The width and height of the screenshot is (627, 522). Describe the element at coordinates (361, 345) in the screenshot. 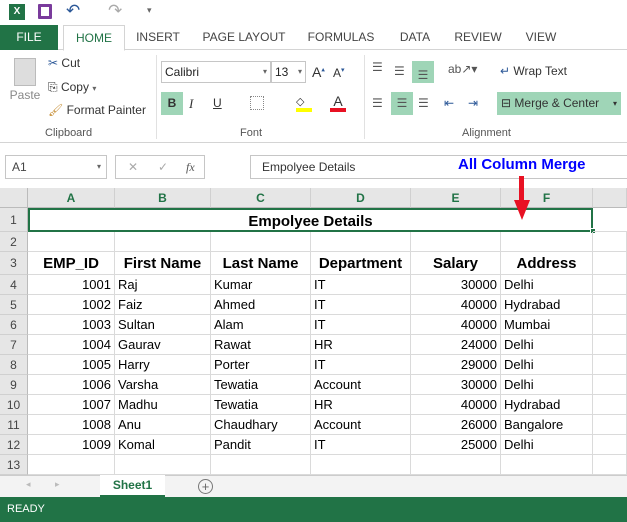

I see `data-cell: HR` at that location.